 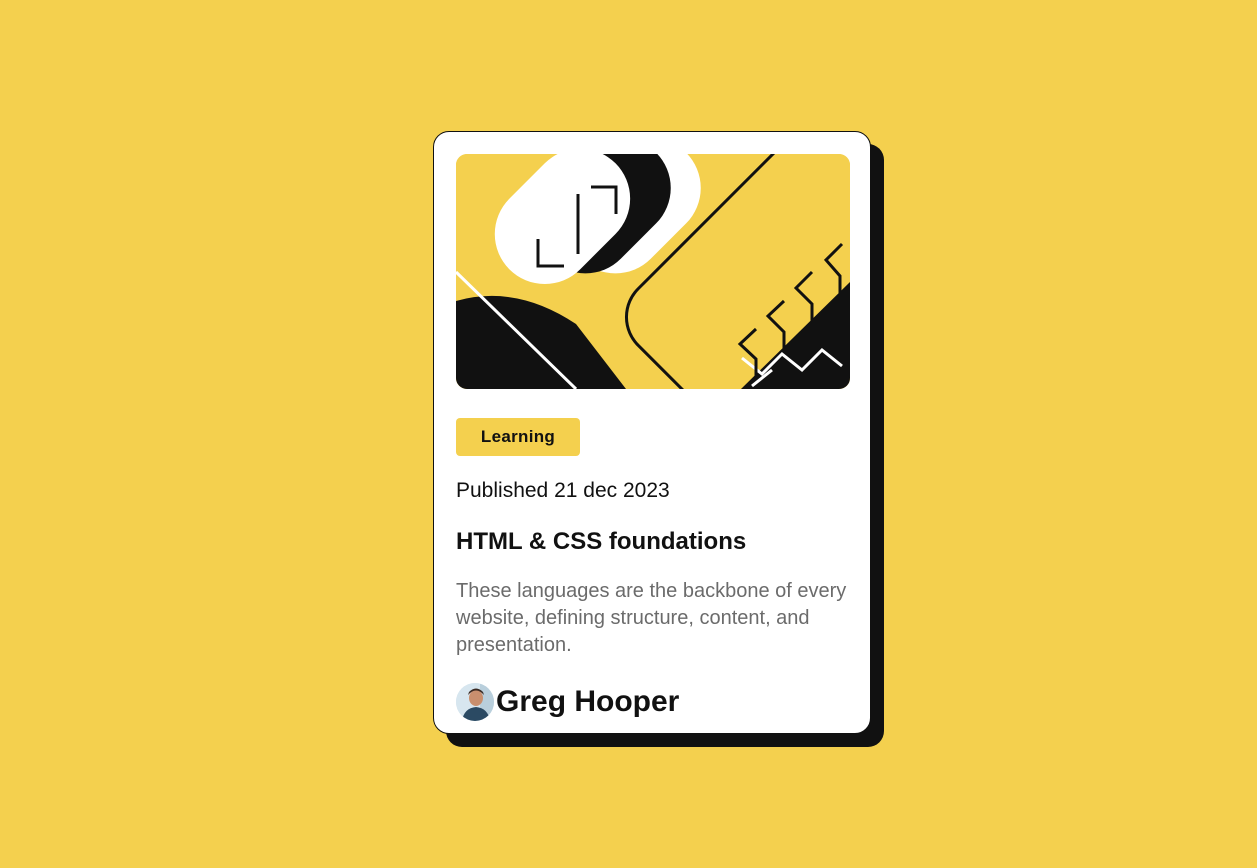 What do you see at coordinates (587, 702) in the screenshot?
I see `author-name: Greg Hooper` at bounding box center [587, 702].